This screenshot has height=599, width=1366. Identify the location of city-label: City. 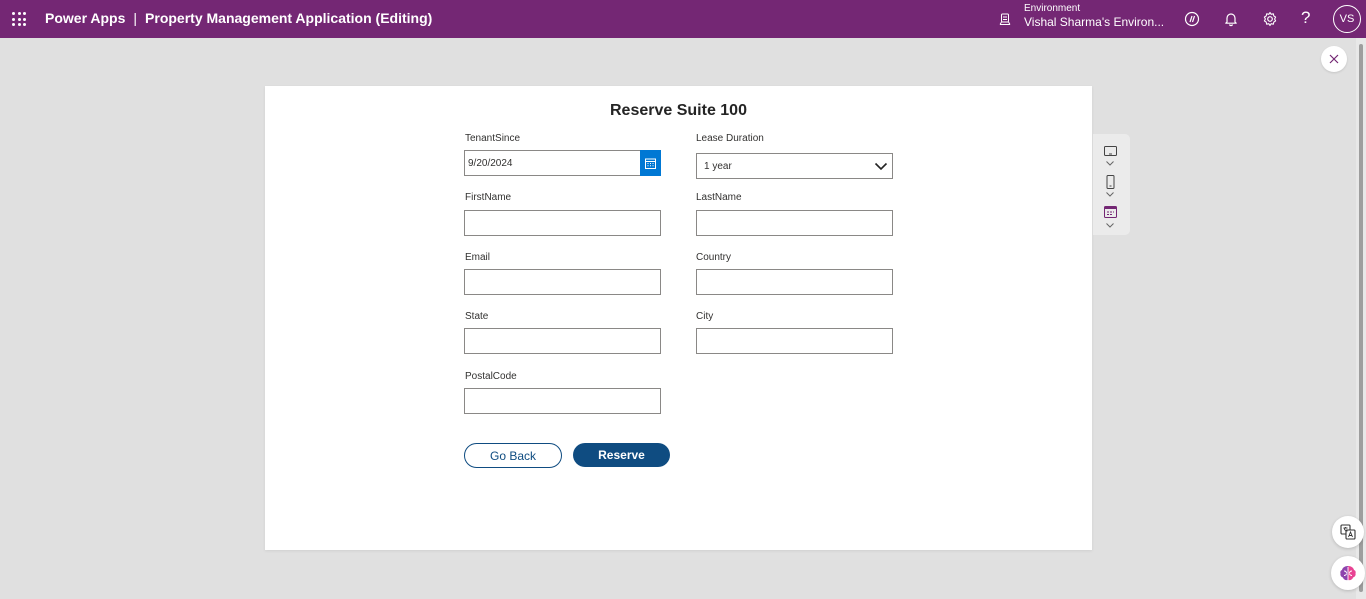
(705, 316).